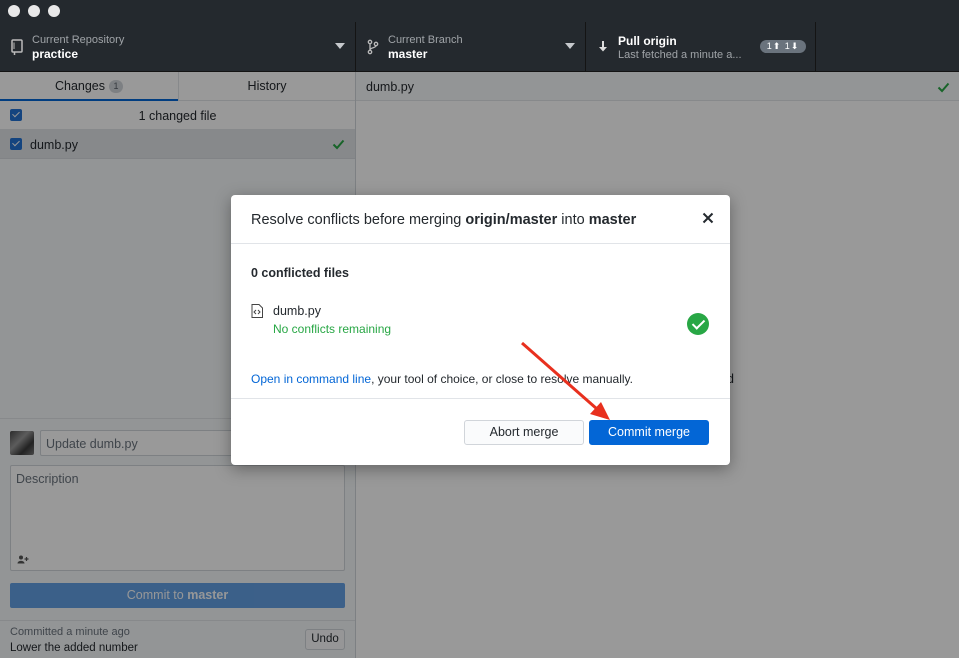 The image size is (959, 658). I want to click on zoom-window-icon, so click(54, 11).